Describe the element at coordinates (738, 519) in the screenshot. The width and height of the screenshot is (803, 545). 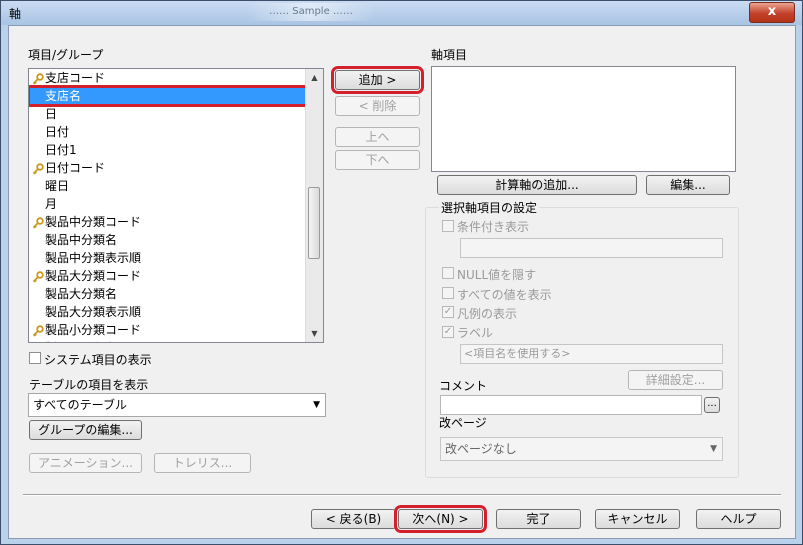
I see `help-button: ヘルプ` at that location.